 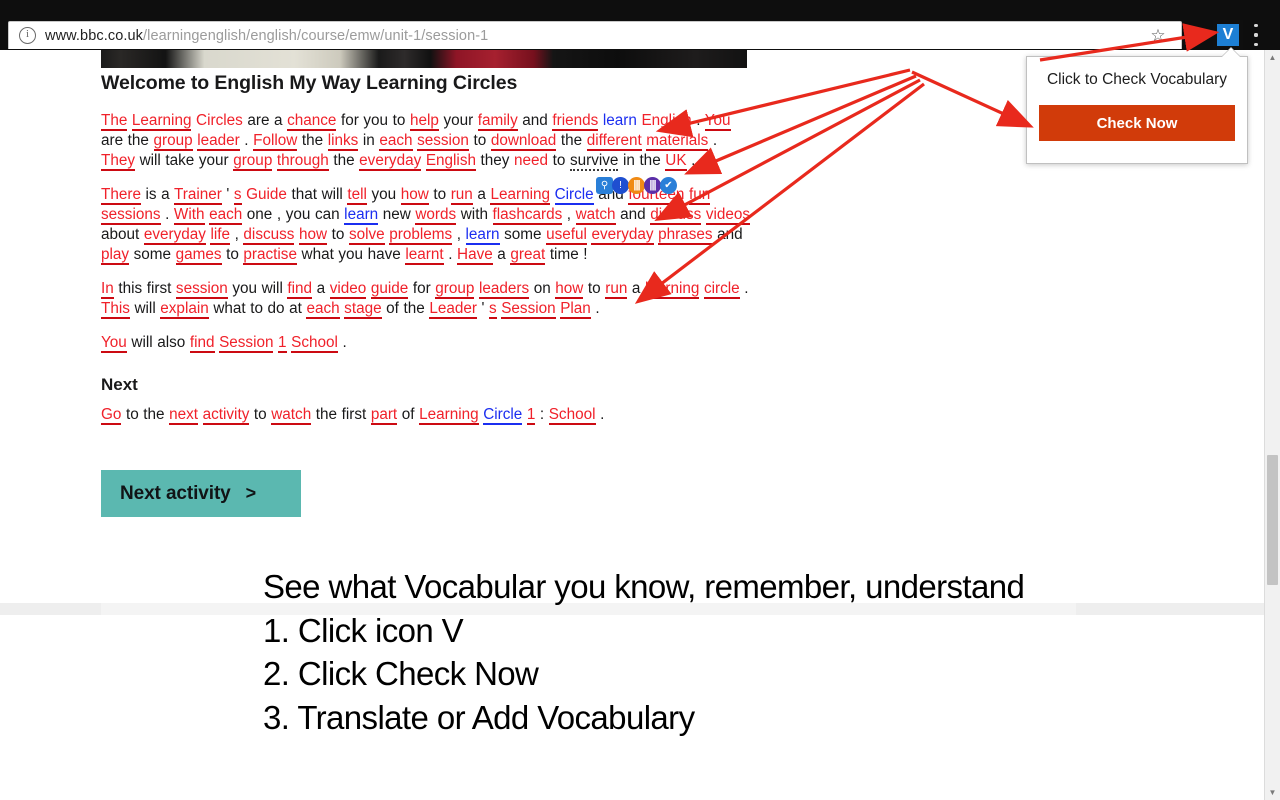 I want to click on vocab-word: The, so click(x=114, y=121).